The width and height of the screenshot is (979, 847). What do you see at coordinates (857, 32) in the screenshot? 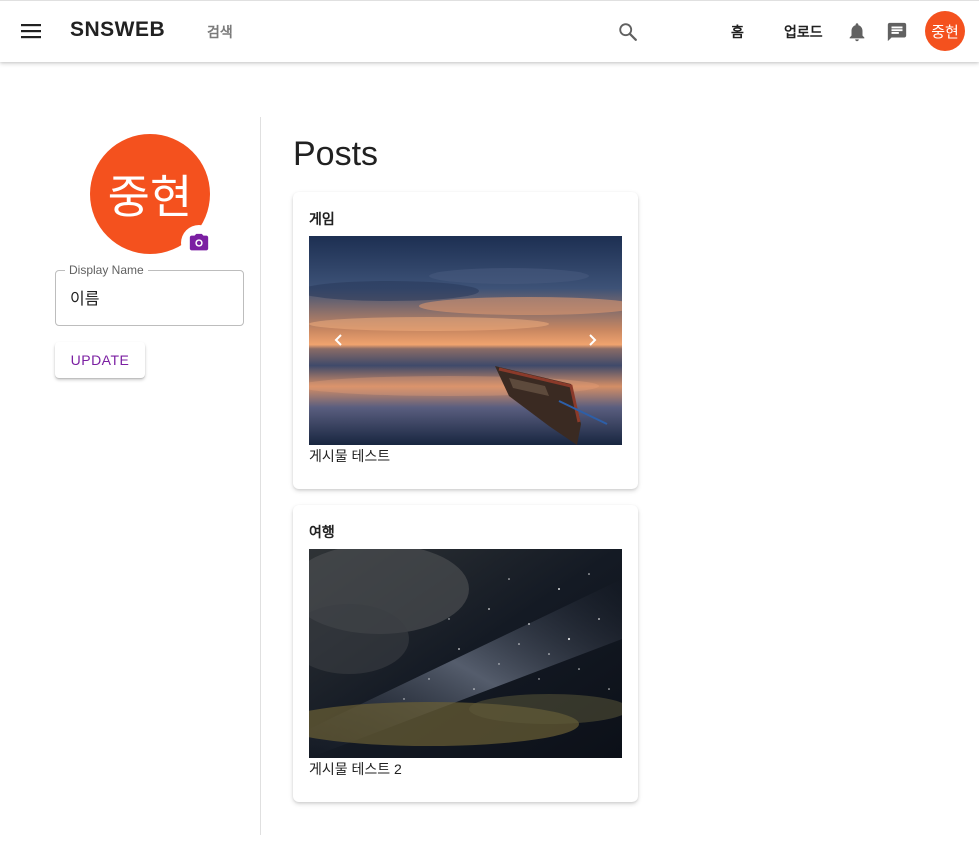
I see `bell-icon` at bounding box center [857, 32].